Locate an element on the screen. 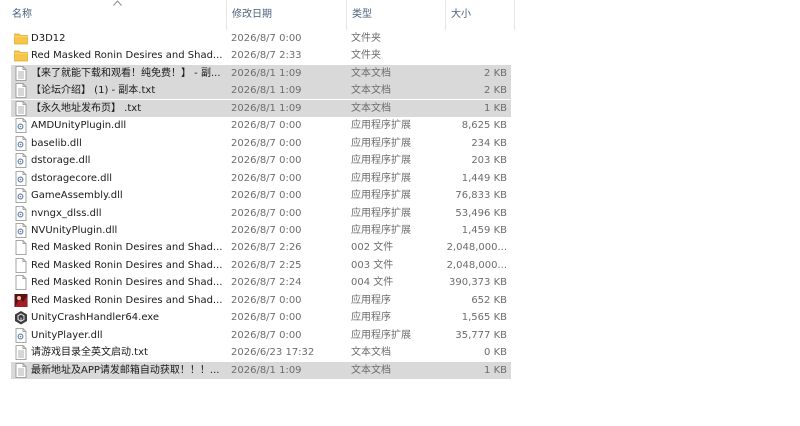 The width and height of the screenshot is (800, 426). column-header-name: 名称 is located at coordinates (113, 15).